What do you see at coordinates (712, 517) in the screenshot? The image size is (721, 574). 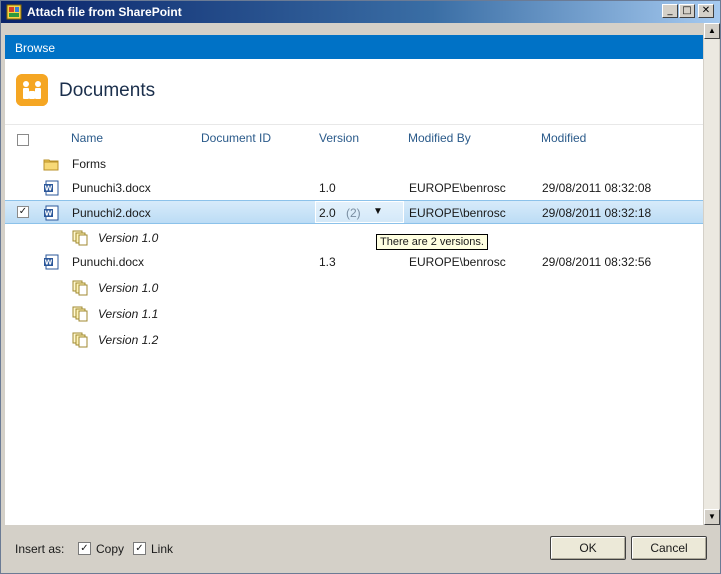 I see `scroll-down-button: ▼` at bounding box center [712, 517].